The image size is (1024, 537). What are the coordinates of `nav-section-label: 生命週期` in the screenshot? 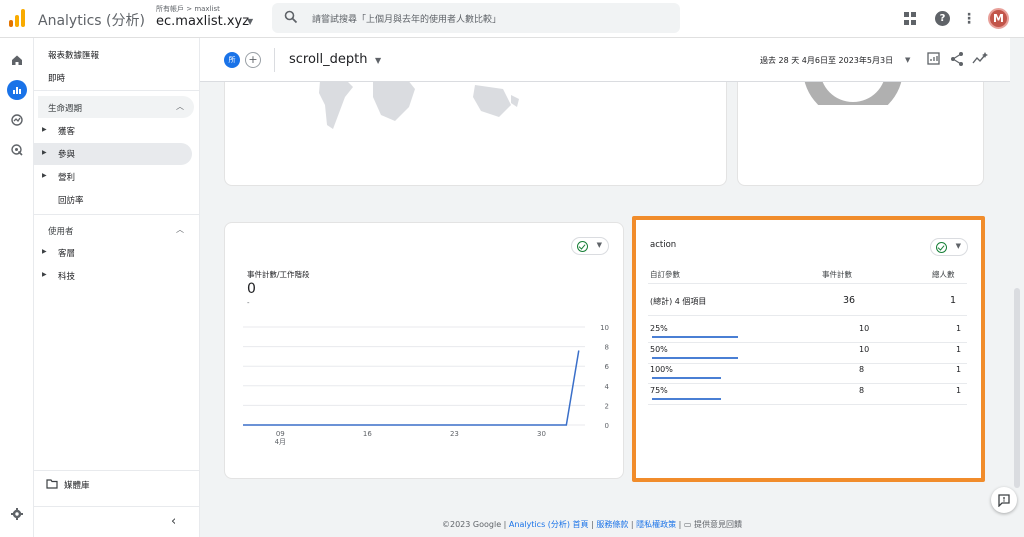 It's located at (65, 109).